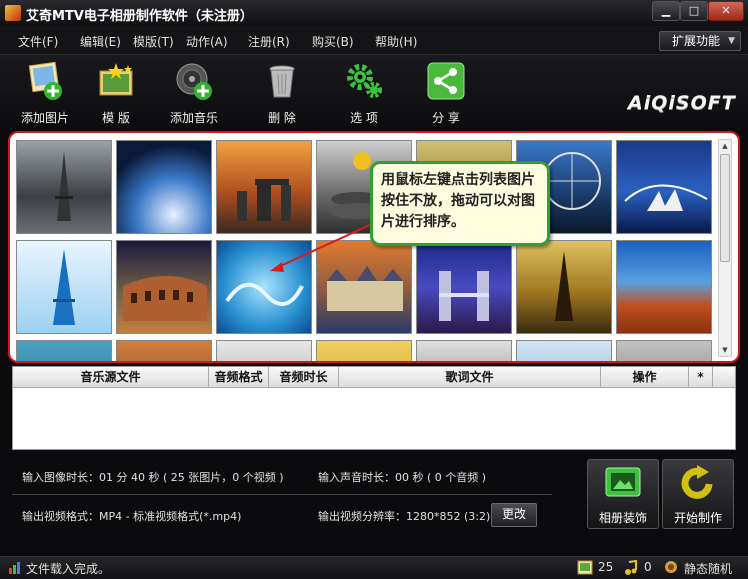 This screenshot has width=748, height=579. Describe the element at coordinates (664, 287) in the screenshot. I see `photo-thumbnail-canyon` at that location.